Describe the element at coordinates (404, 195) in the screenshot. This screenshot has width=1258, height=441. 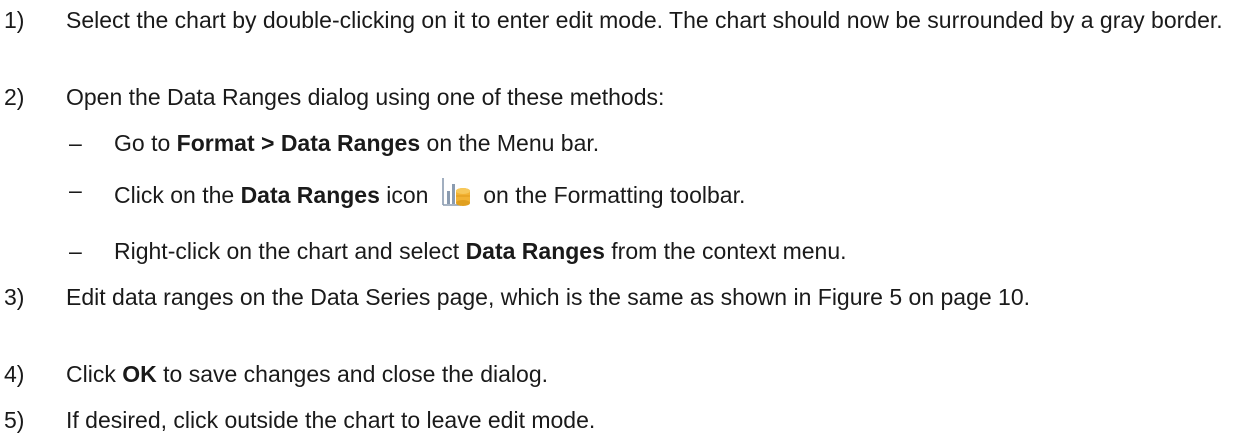
I see `method-text-mid: icon` at that location.